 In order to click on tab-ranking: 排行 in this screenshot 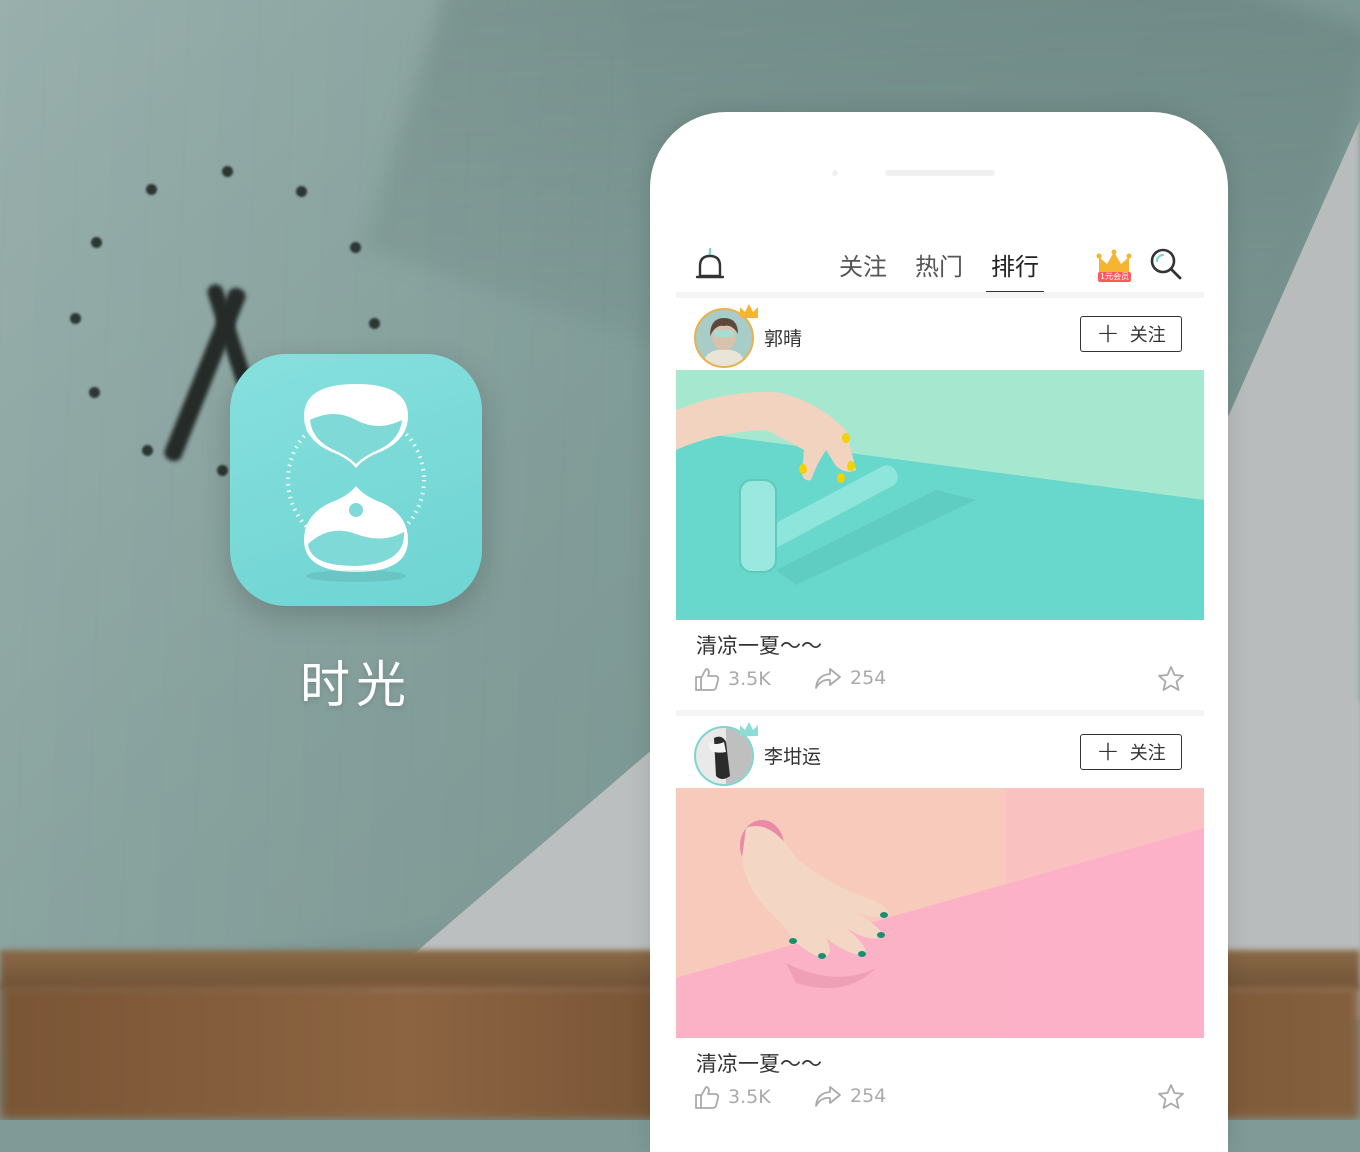, I will do `click(1015, 268)`.